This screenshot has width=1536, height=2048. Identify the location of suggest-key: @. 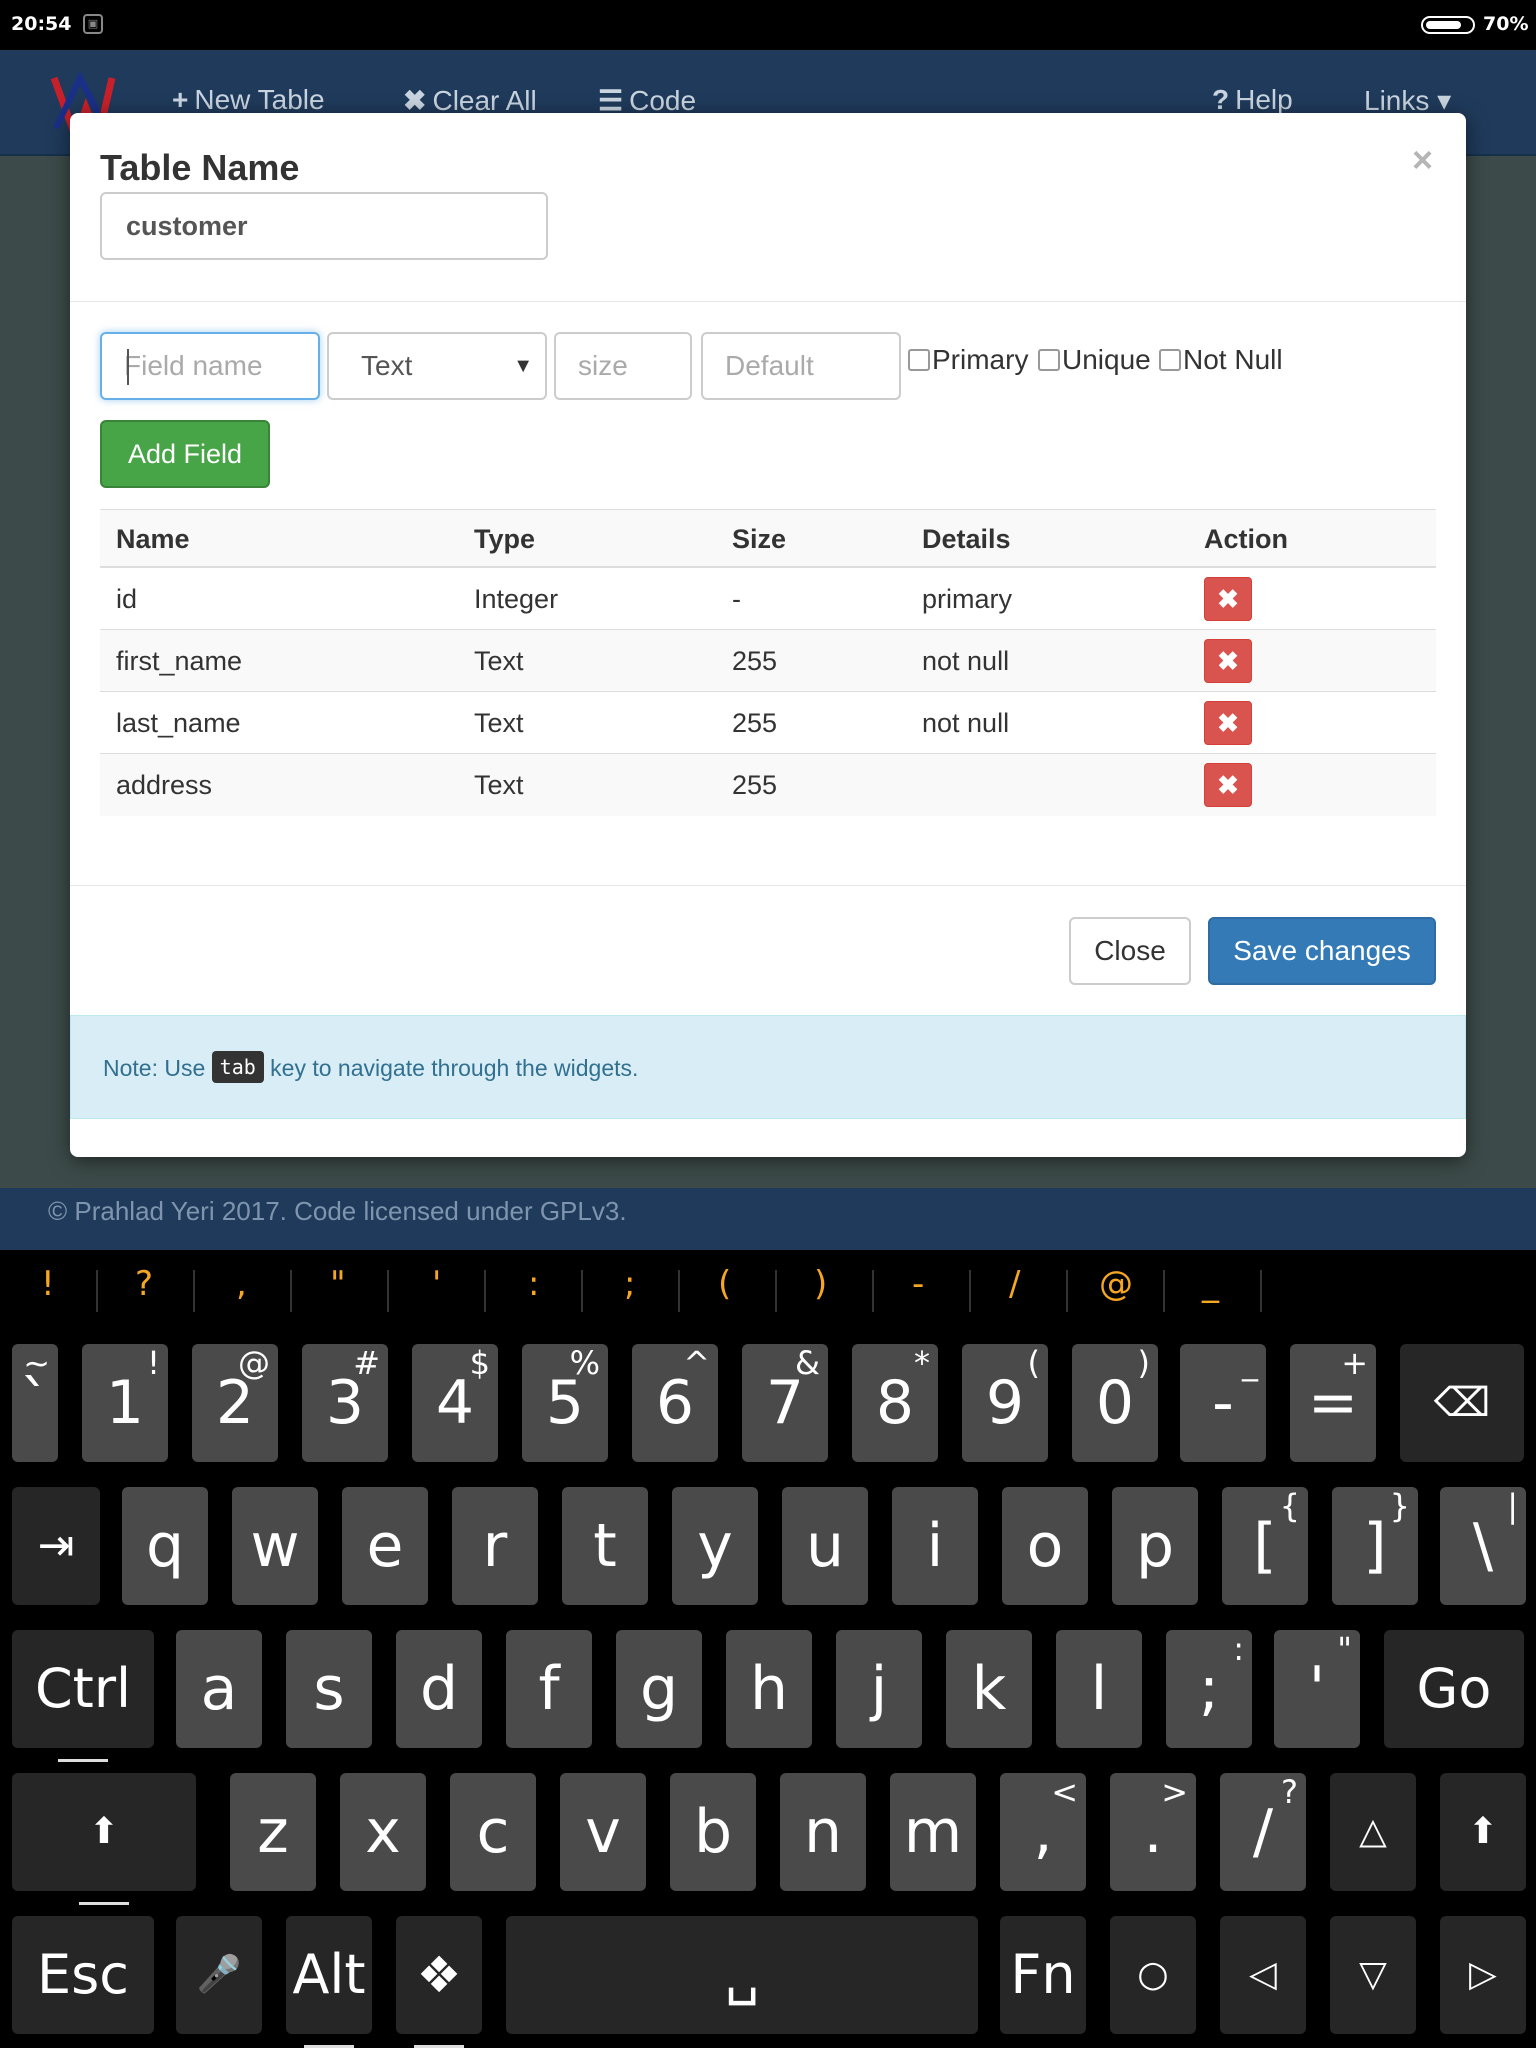
(1116, 1284).